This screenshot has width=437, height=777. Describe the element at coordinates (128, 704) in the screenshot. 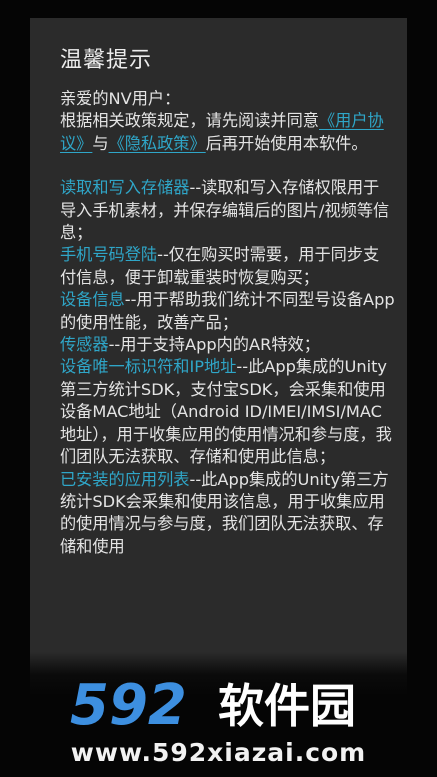

I see `logo-digits: 592` at that location.